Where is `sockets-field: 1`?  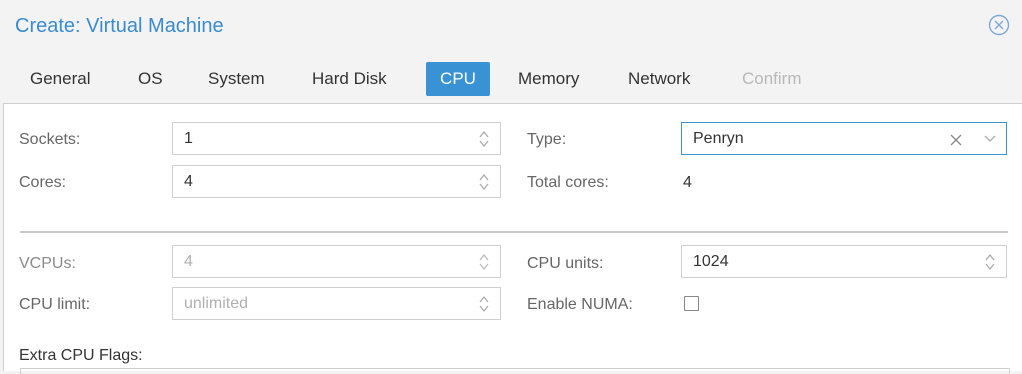
sockets-field: 1 is located at coordinates (336, 138).